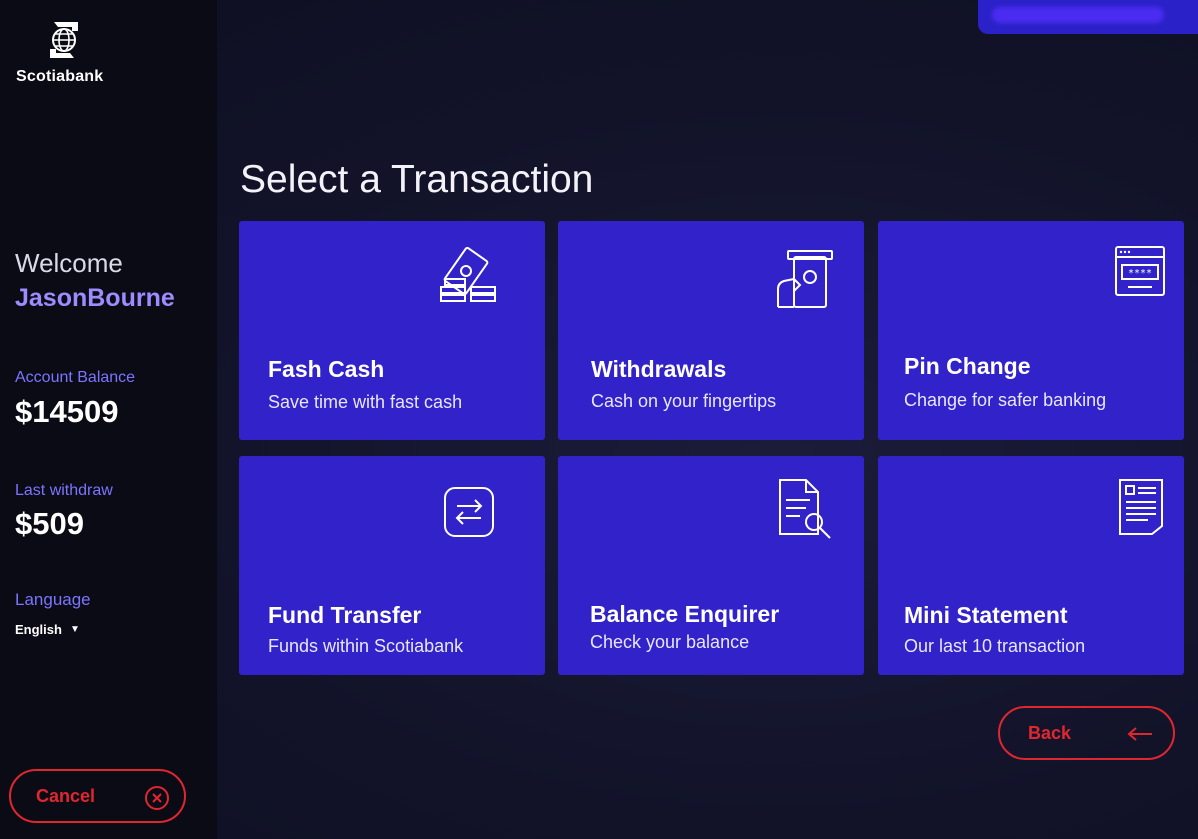 The width and height of the screenshot is (1198, 839). Describe the element at coordinates (49, 523) in the screenshot. I see `last-withdraw-value: $509` at that location.